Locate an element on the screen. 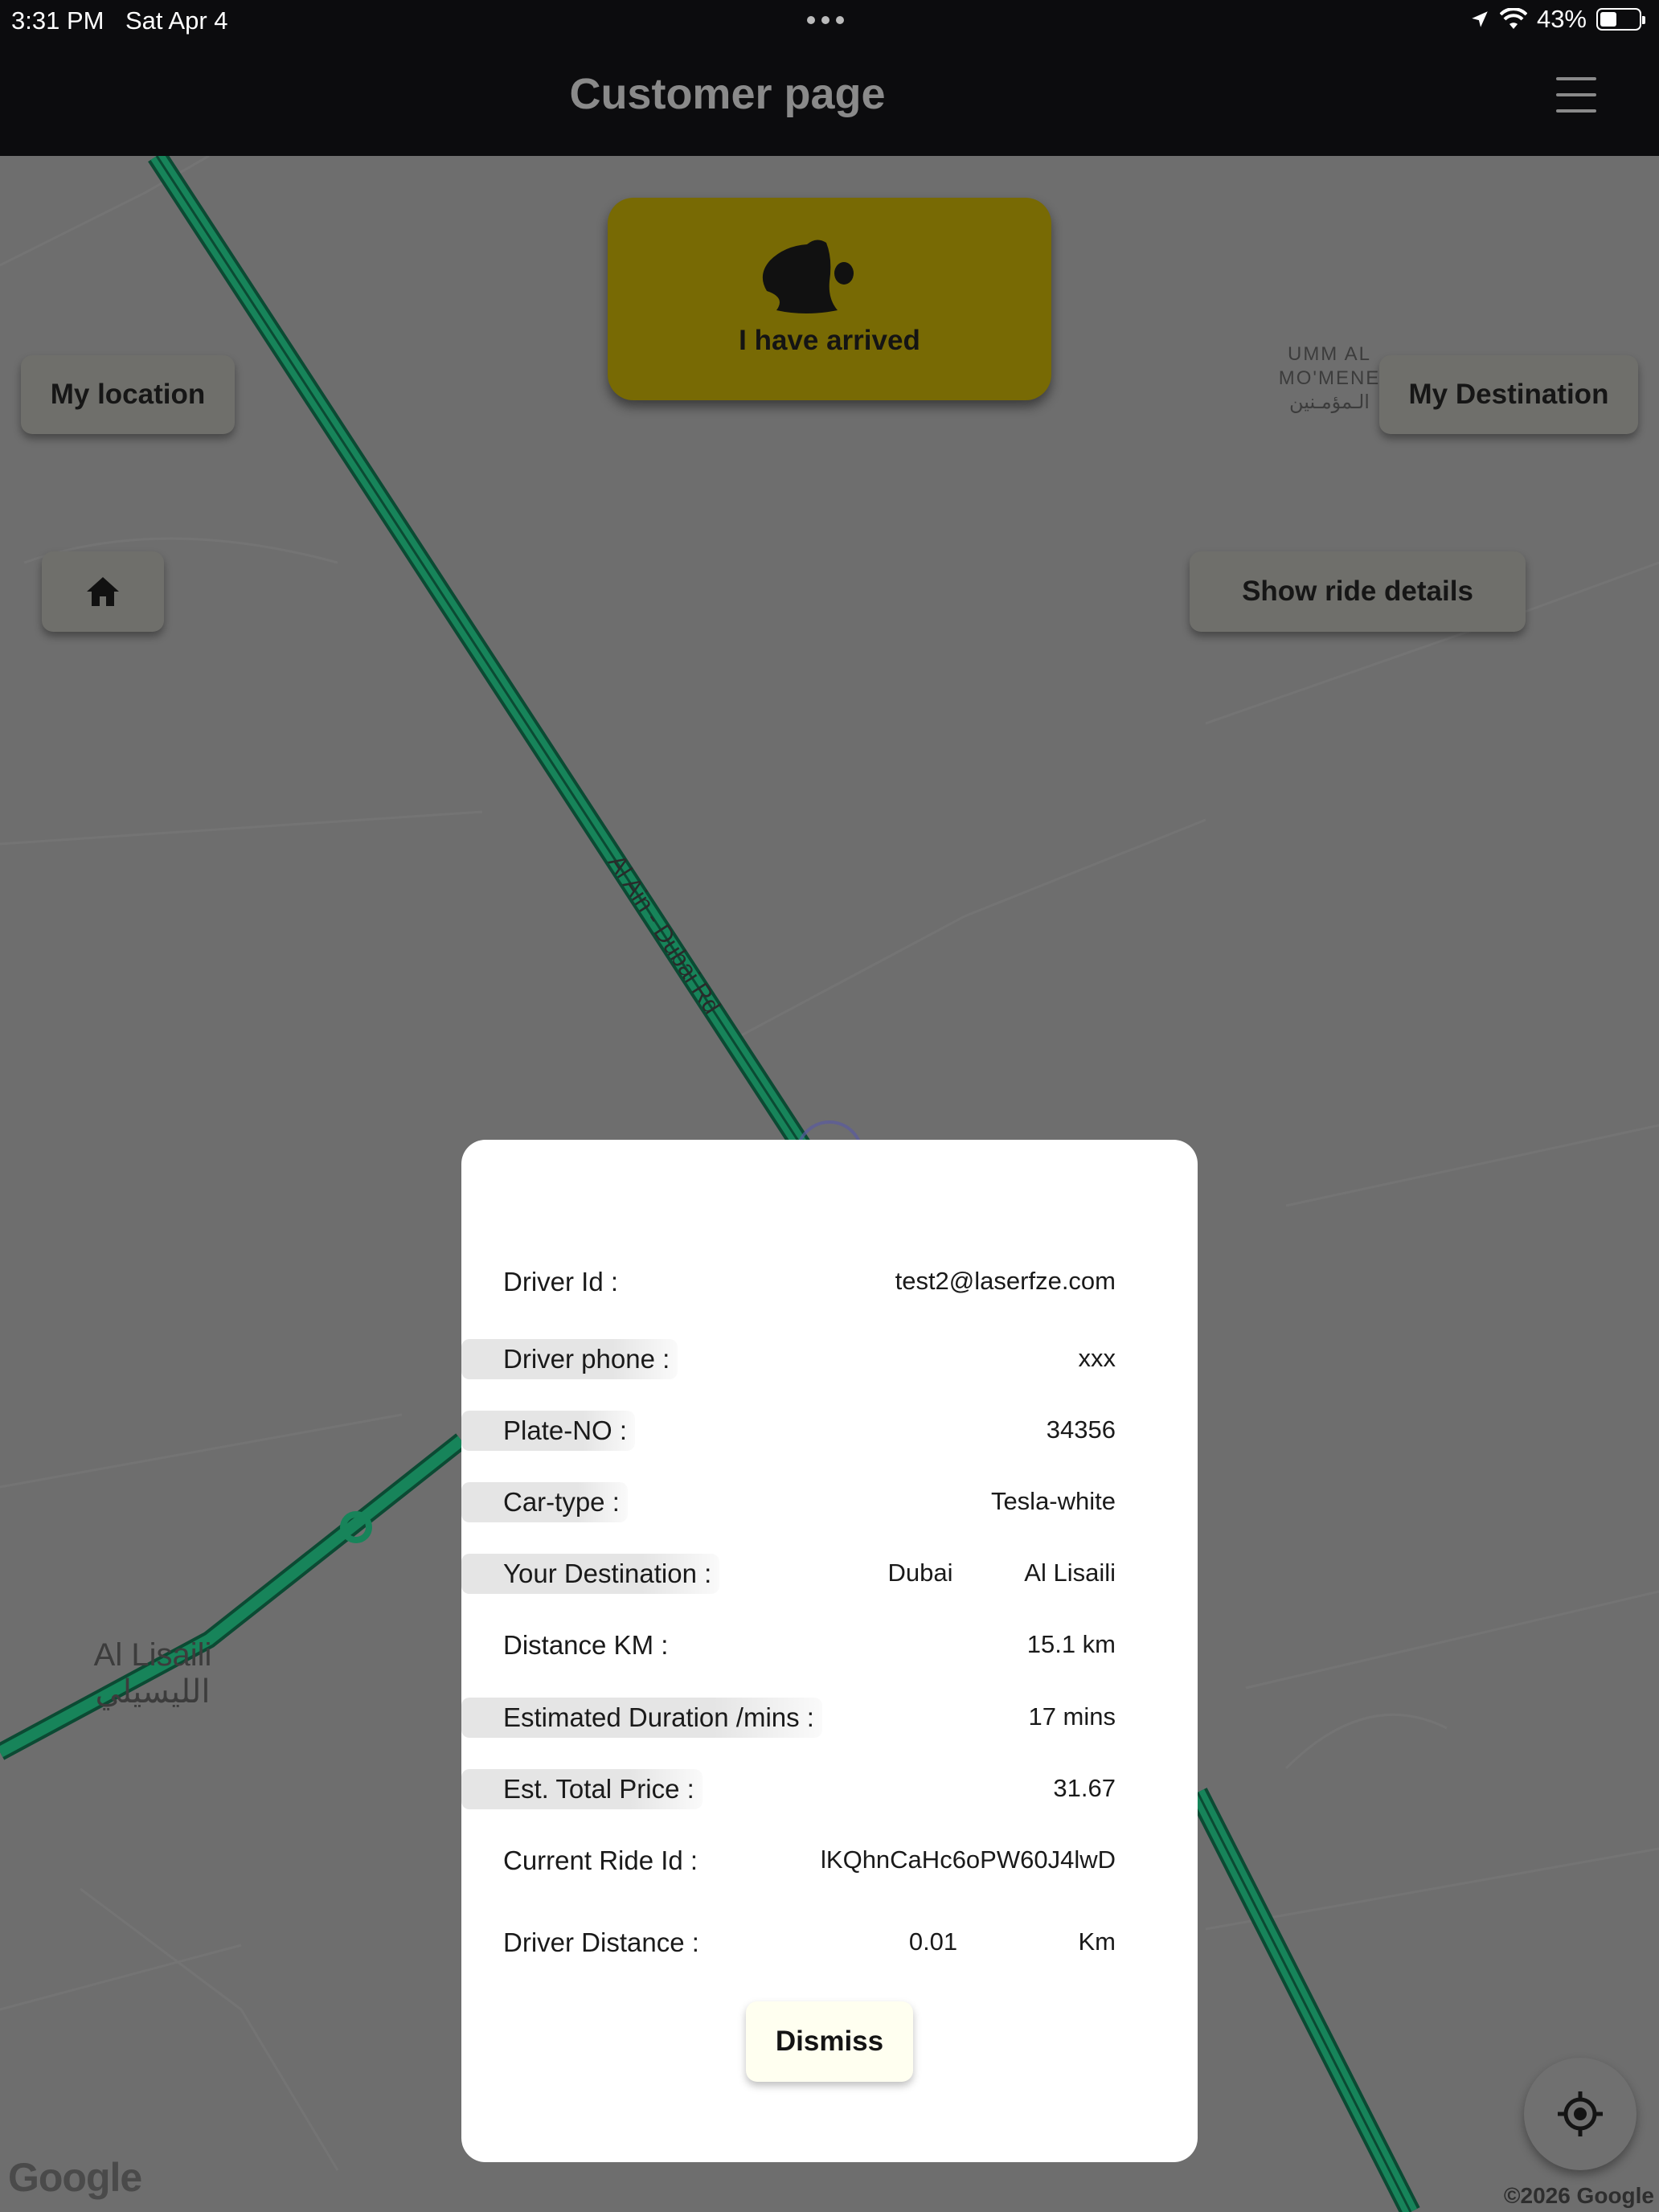  detail-row: Car-type : Tesla-white is located at coordinates (829, 1500).